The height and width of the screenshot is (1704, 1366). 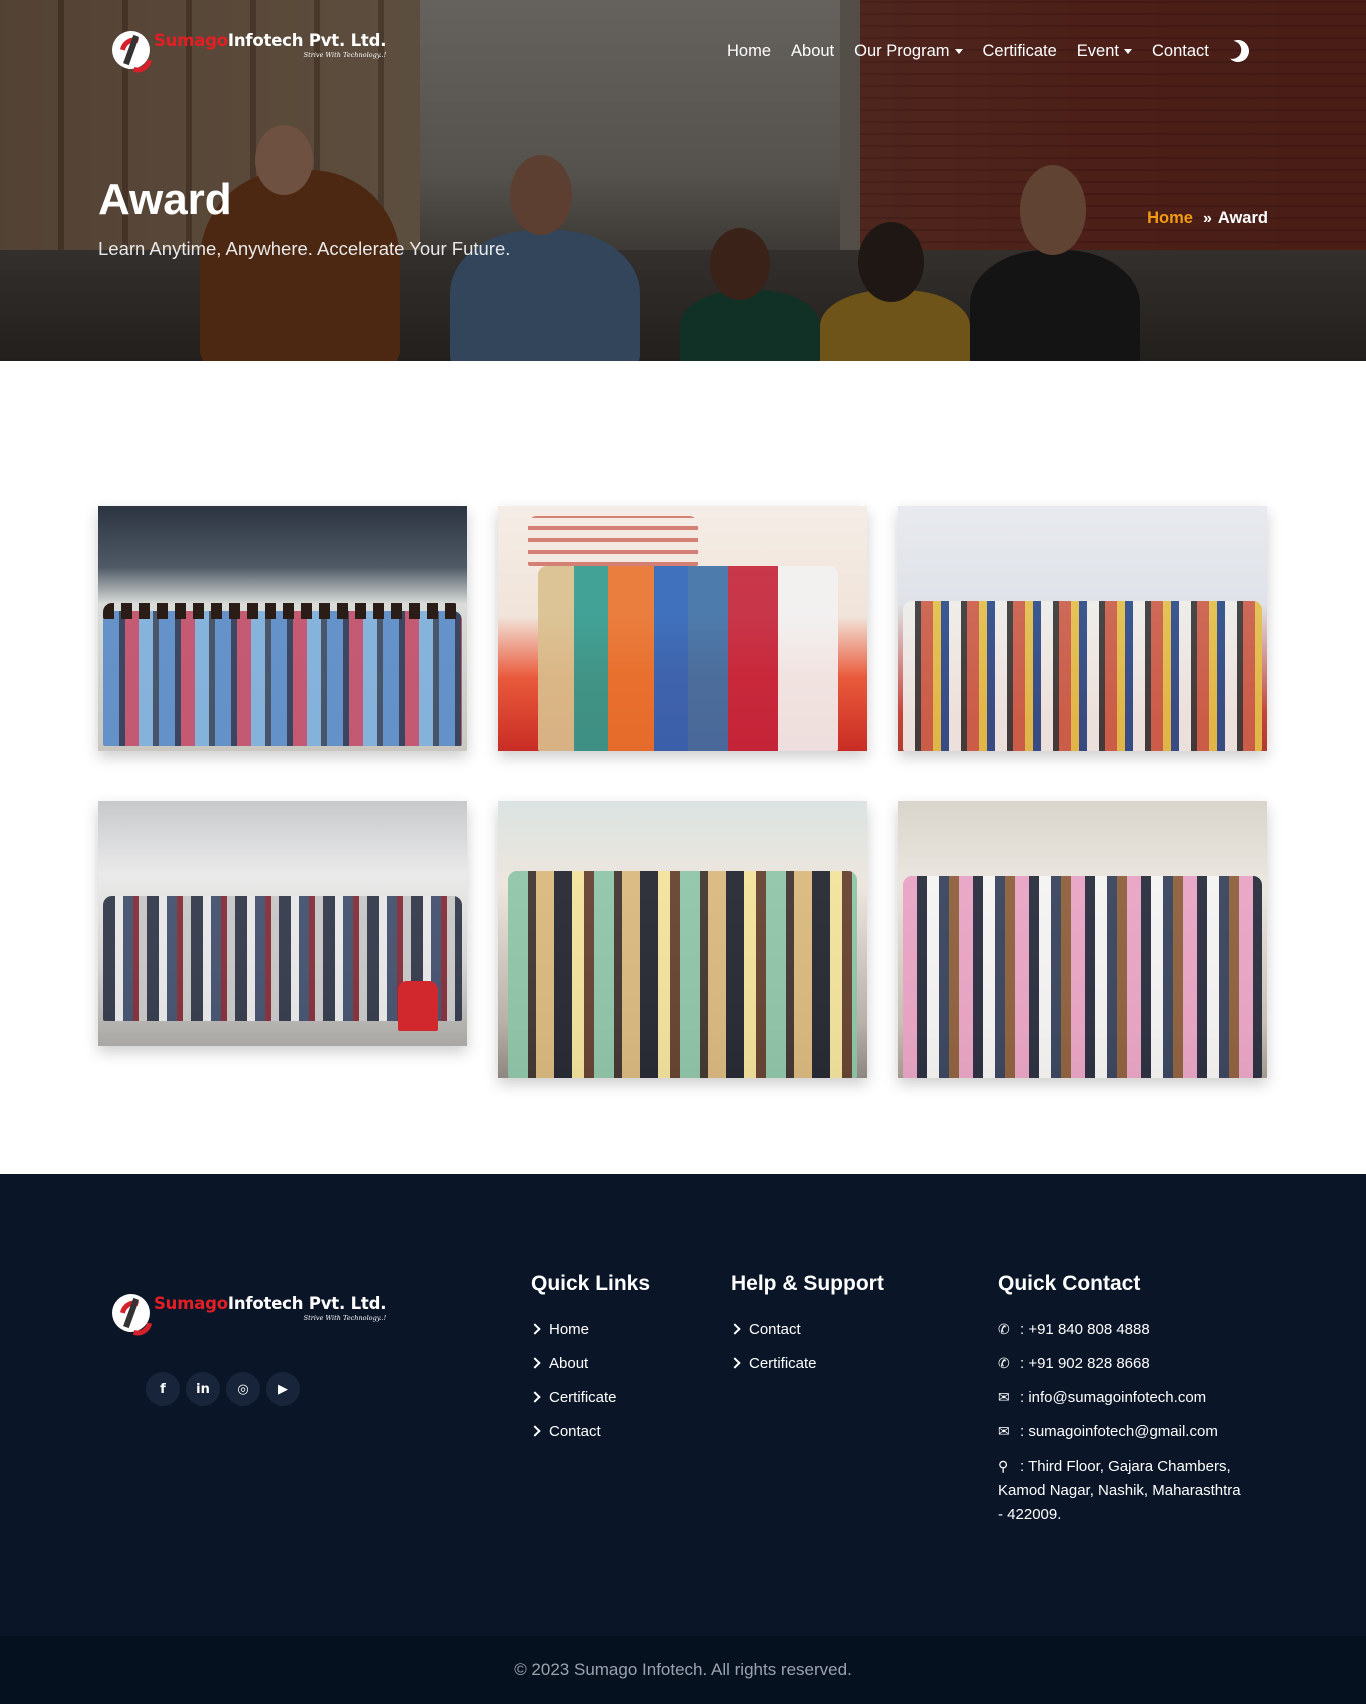 I want to click on photo-chair, so click(x=418, y=1006).